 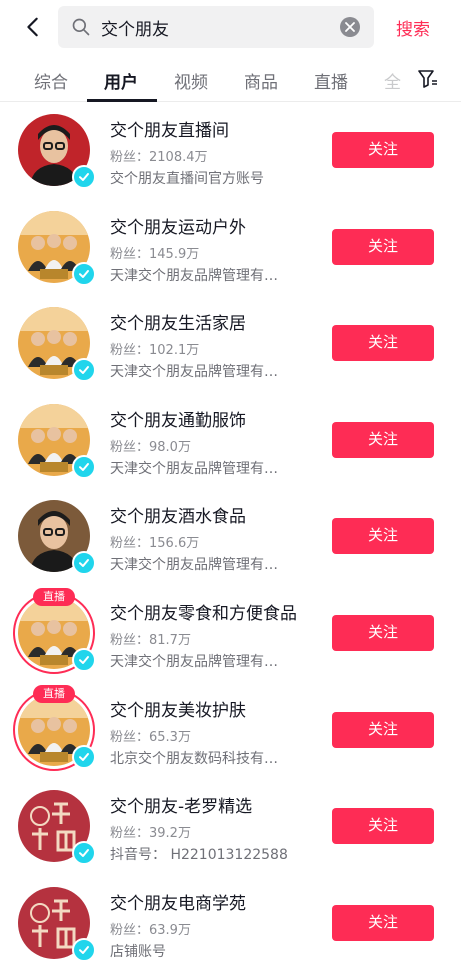 What do you see at coordinates (428, 79) in the screenshot?
I see `filter-icon` at bounding box center [428, 79].